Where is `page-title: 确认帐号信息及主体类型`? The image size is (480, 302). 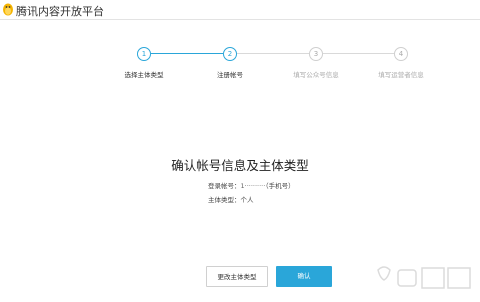 page-title: 确认帐号信息及主体类型 is located at coordinates (240, 165).